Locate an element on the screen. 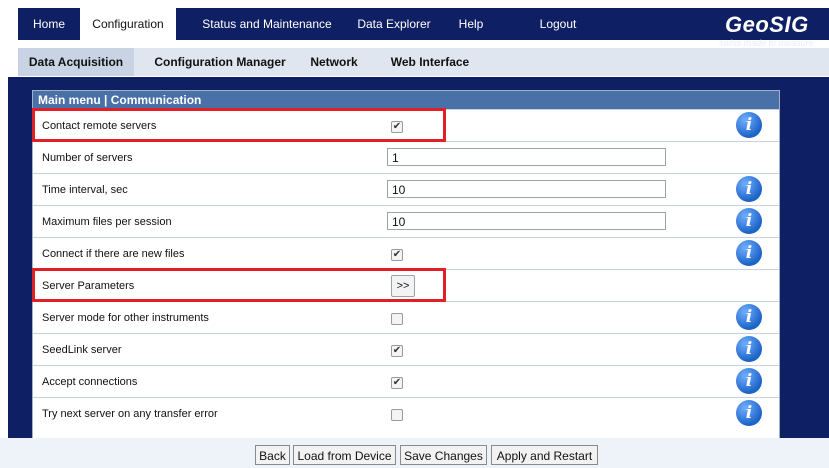 The height and width of the screenshot is (468, 829). nav-tab-status-maintenance: Status and Maintenance is located at coordinates (267, 24).